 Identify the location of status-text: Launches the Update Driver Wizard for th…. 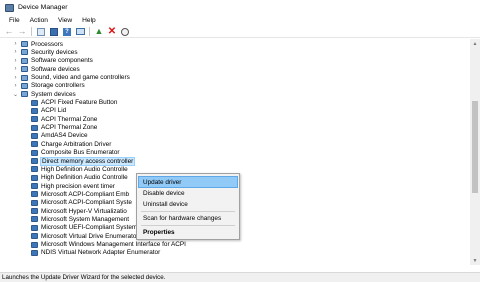
(84, 277).